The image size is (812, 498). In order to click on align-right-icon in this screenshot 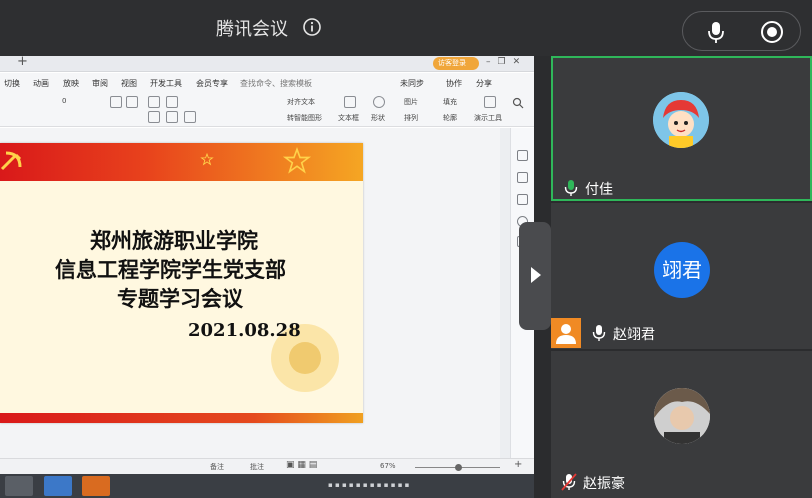, I will do `click(190, 117)`.